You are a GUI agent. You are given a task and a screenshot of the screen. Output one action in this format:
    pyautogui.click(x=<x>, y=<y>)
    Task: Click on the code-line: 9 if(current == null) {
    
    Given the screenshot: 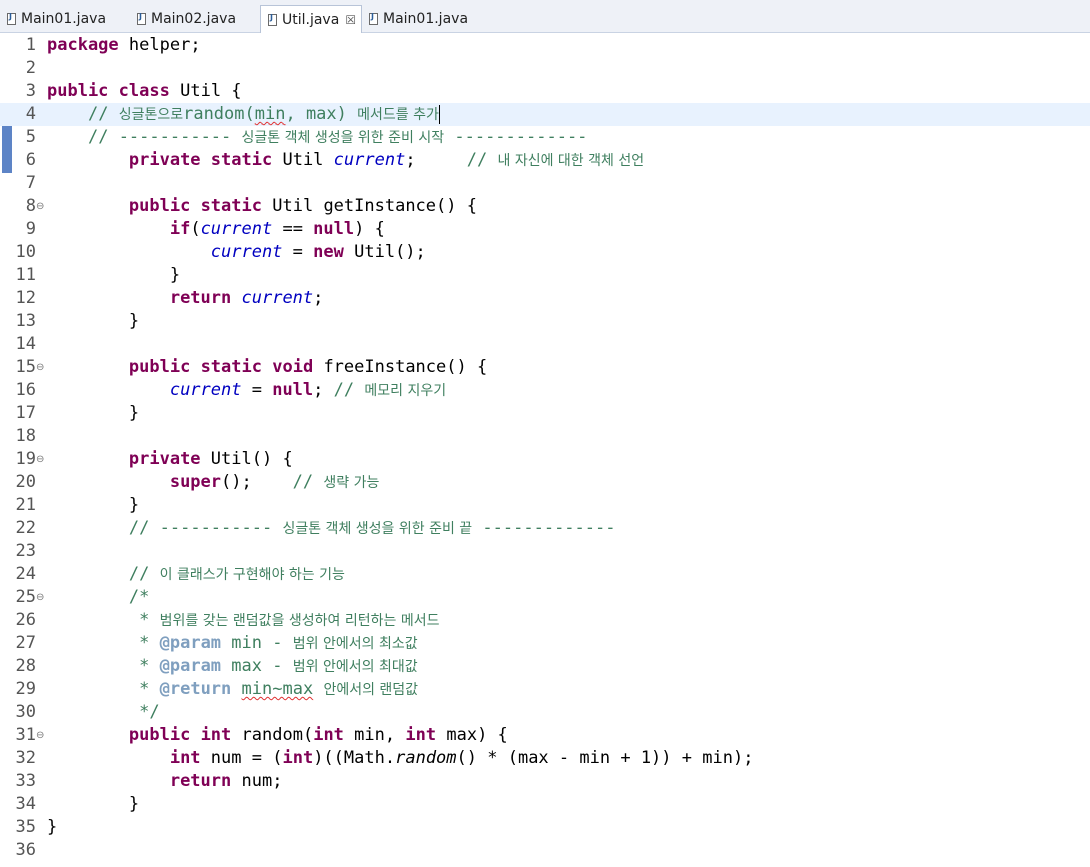 What is the action you would take?
    pyautogui.click(x=545, y=229)
    